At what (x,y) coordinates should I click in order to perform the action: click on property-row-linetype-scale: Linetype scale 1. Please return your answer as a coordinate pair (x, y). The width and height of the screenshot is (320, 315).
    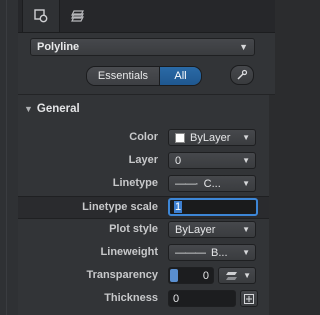
    Looking at the image, I should click on (146, 207).